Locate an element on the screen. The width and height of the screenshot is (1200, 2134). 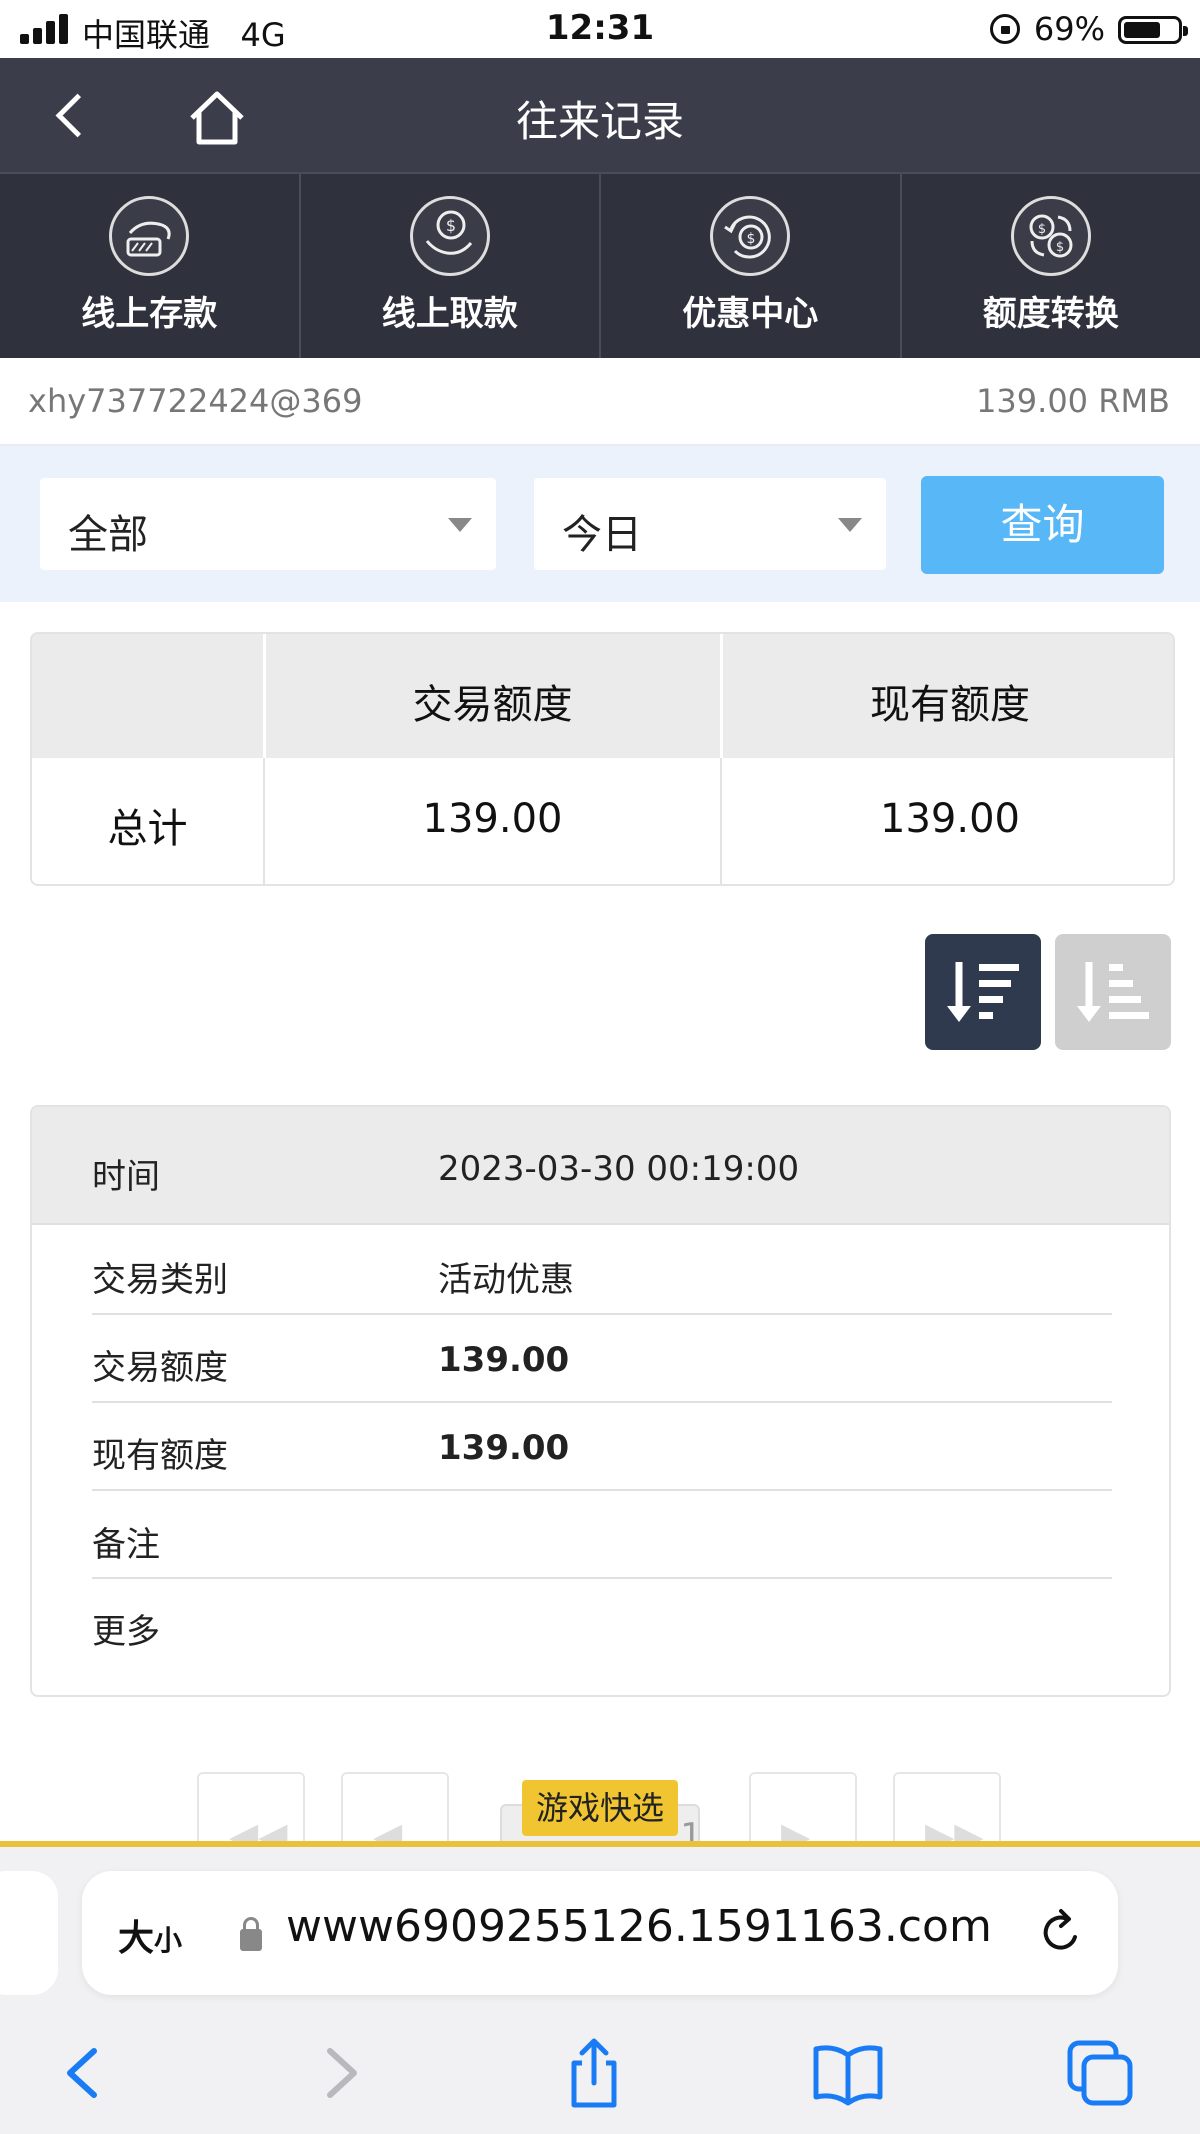
summary-header-trade: 交易额度 is located at coordinates (492, 705).